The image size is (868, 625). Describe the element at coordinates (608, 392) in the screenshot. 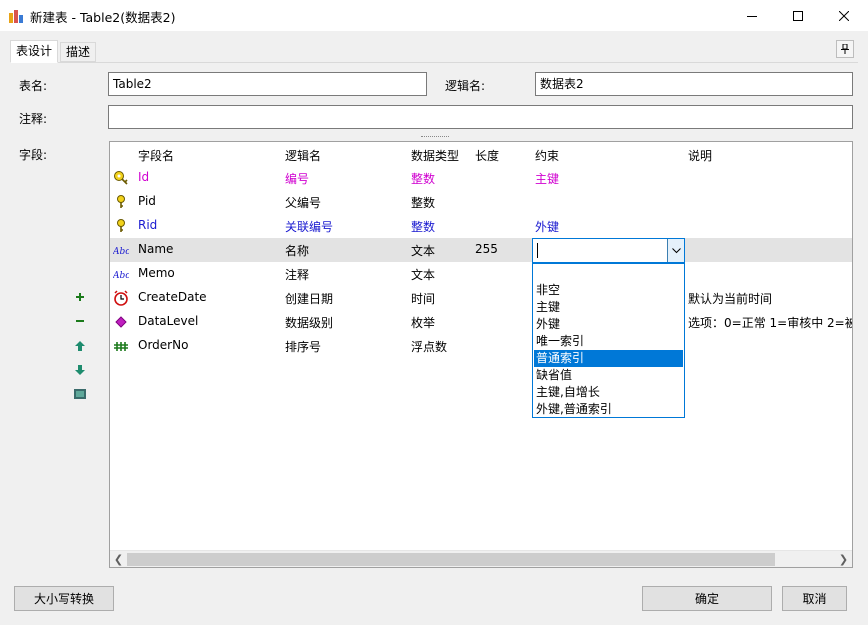

I see `dropdown-option-pk-autoincrement: 主键,自增长` at that location.